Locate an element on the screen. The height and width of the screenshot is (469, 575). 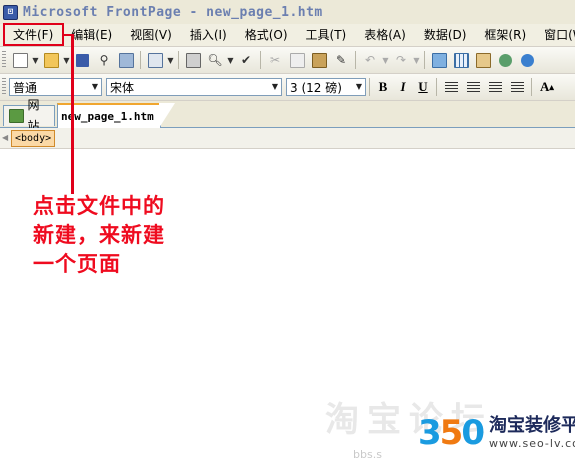
web-component-icon is located at coordinates (155, 60).